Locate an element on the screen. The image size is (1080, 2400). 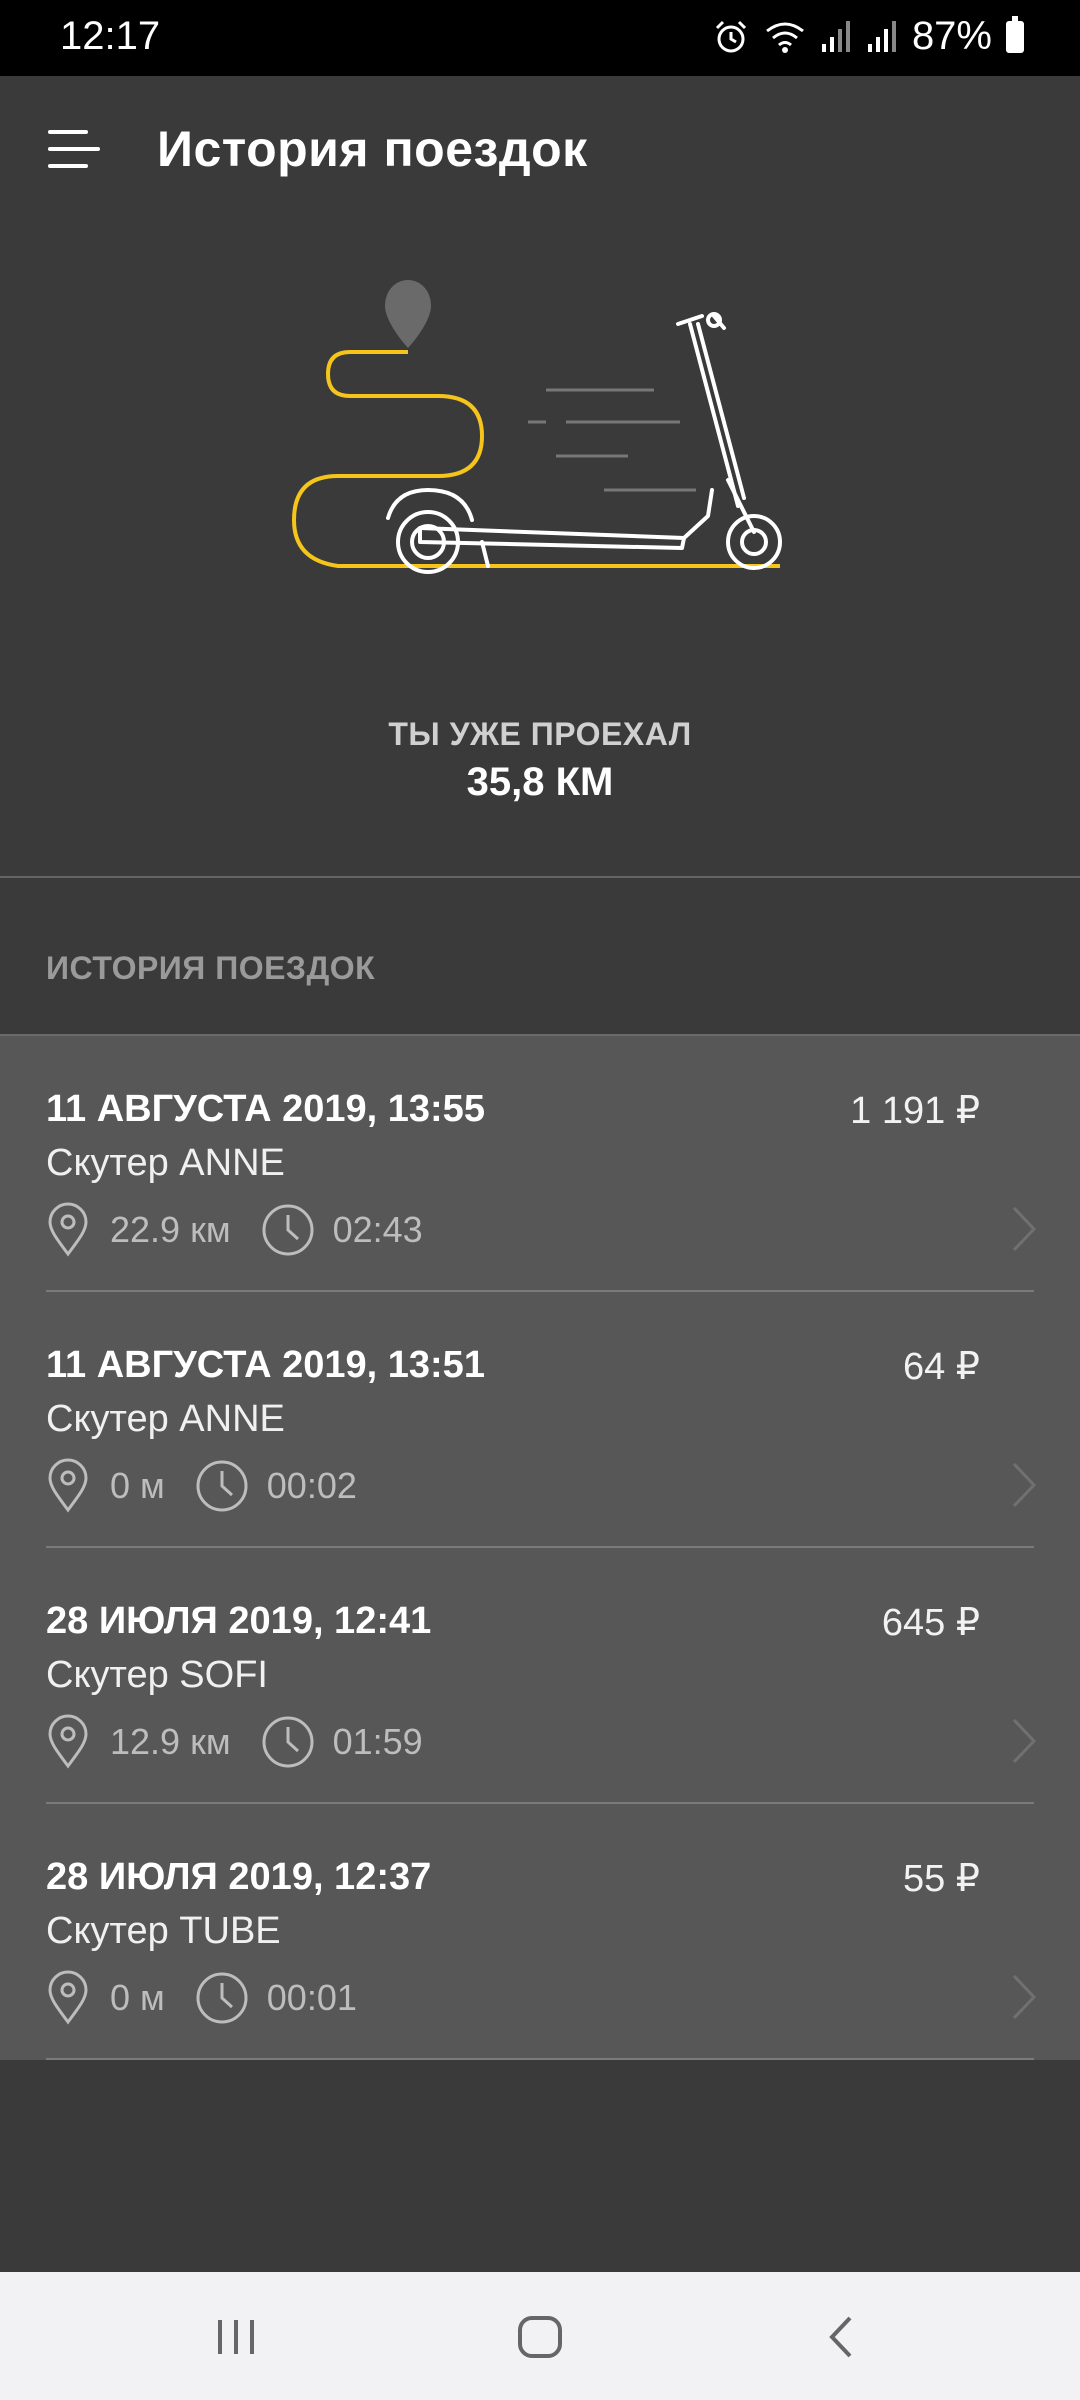
app-bar: История поездок is located at coordinates (540, 151).